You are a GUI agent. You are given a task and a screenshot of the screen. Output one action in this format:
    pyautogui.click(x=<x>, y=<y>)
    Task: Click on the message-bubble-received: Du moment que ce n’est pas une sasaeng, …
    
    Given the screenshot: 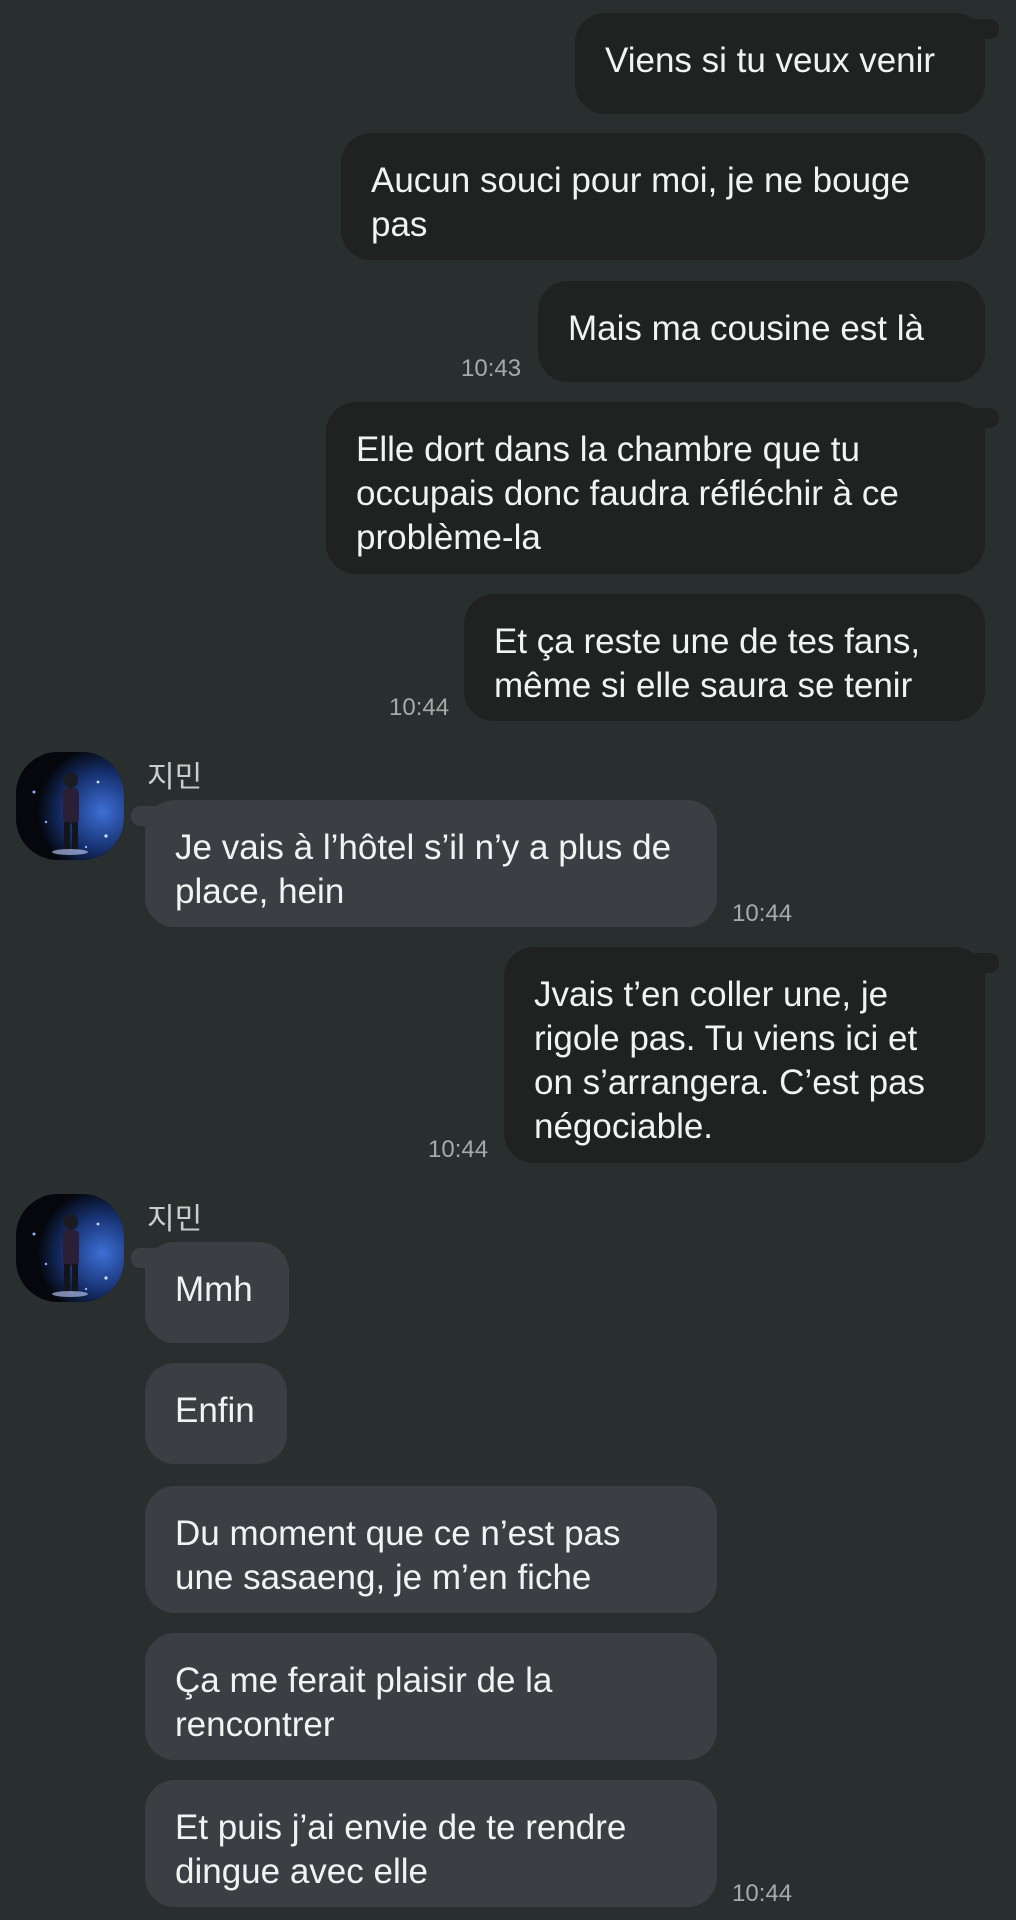 What is the action you would take?
    pyautogui.click(x=431, y=1549)
    